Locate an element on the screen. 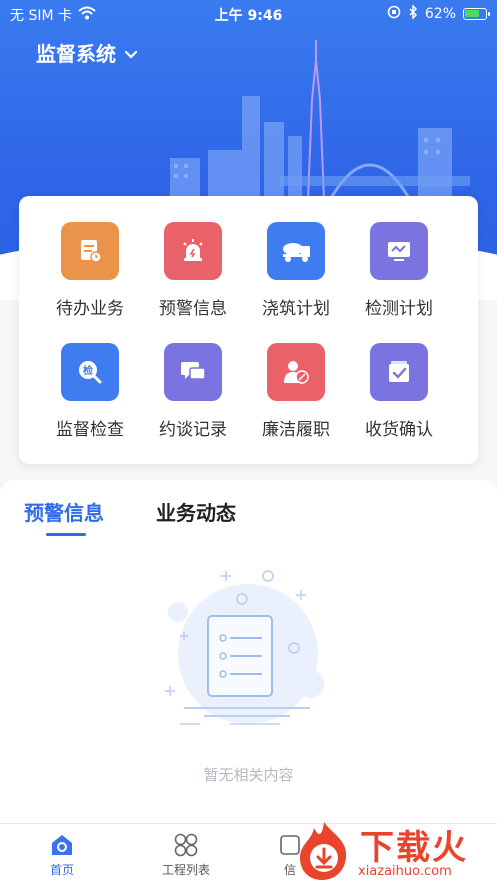  grid-item-label: 收货确认 is located at coordinates (399, 430).